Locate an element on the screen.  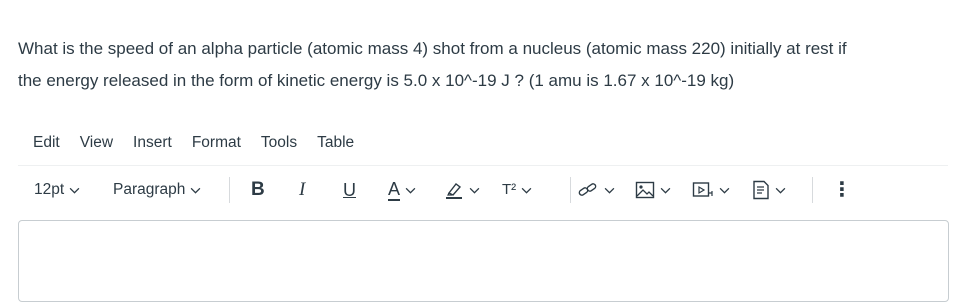
superscript-button: T² is located at coordinates (517, 190).